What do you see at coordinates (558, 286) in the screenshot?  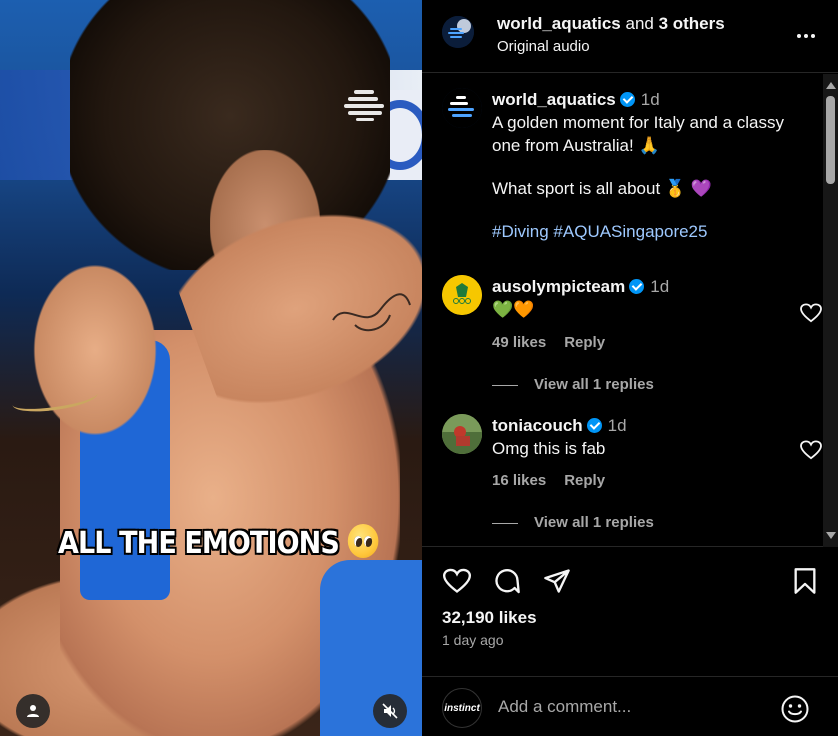 I see `comment-username: ausolympicteam` at bounding box center [558, 286].